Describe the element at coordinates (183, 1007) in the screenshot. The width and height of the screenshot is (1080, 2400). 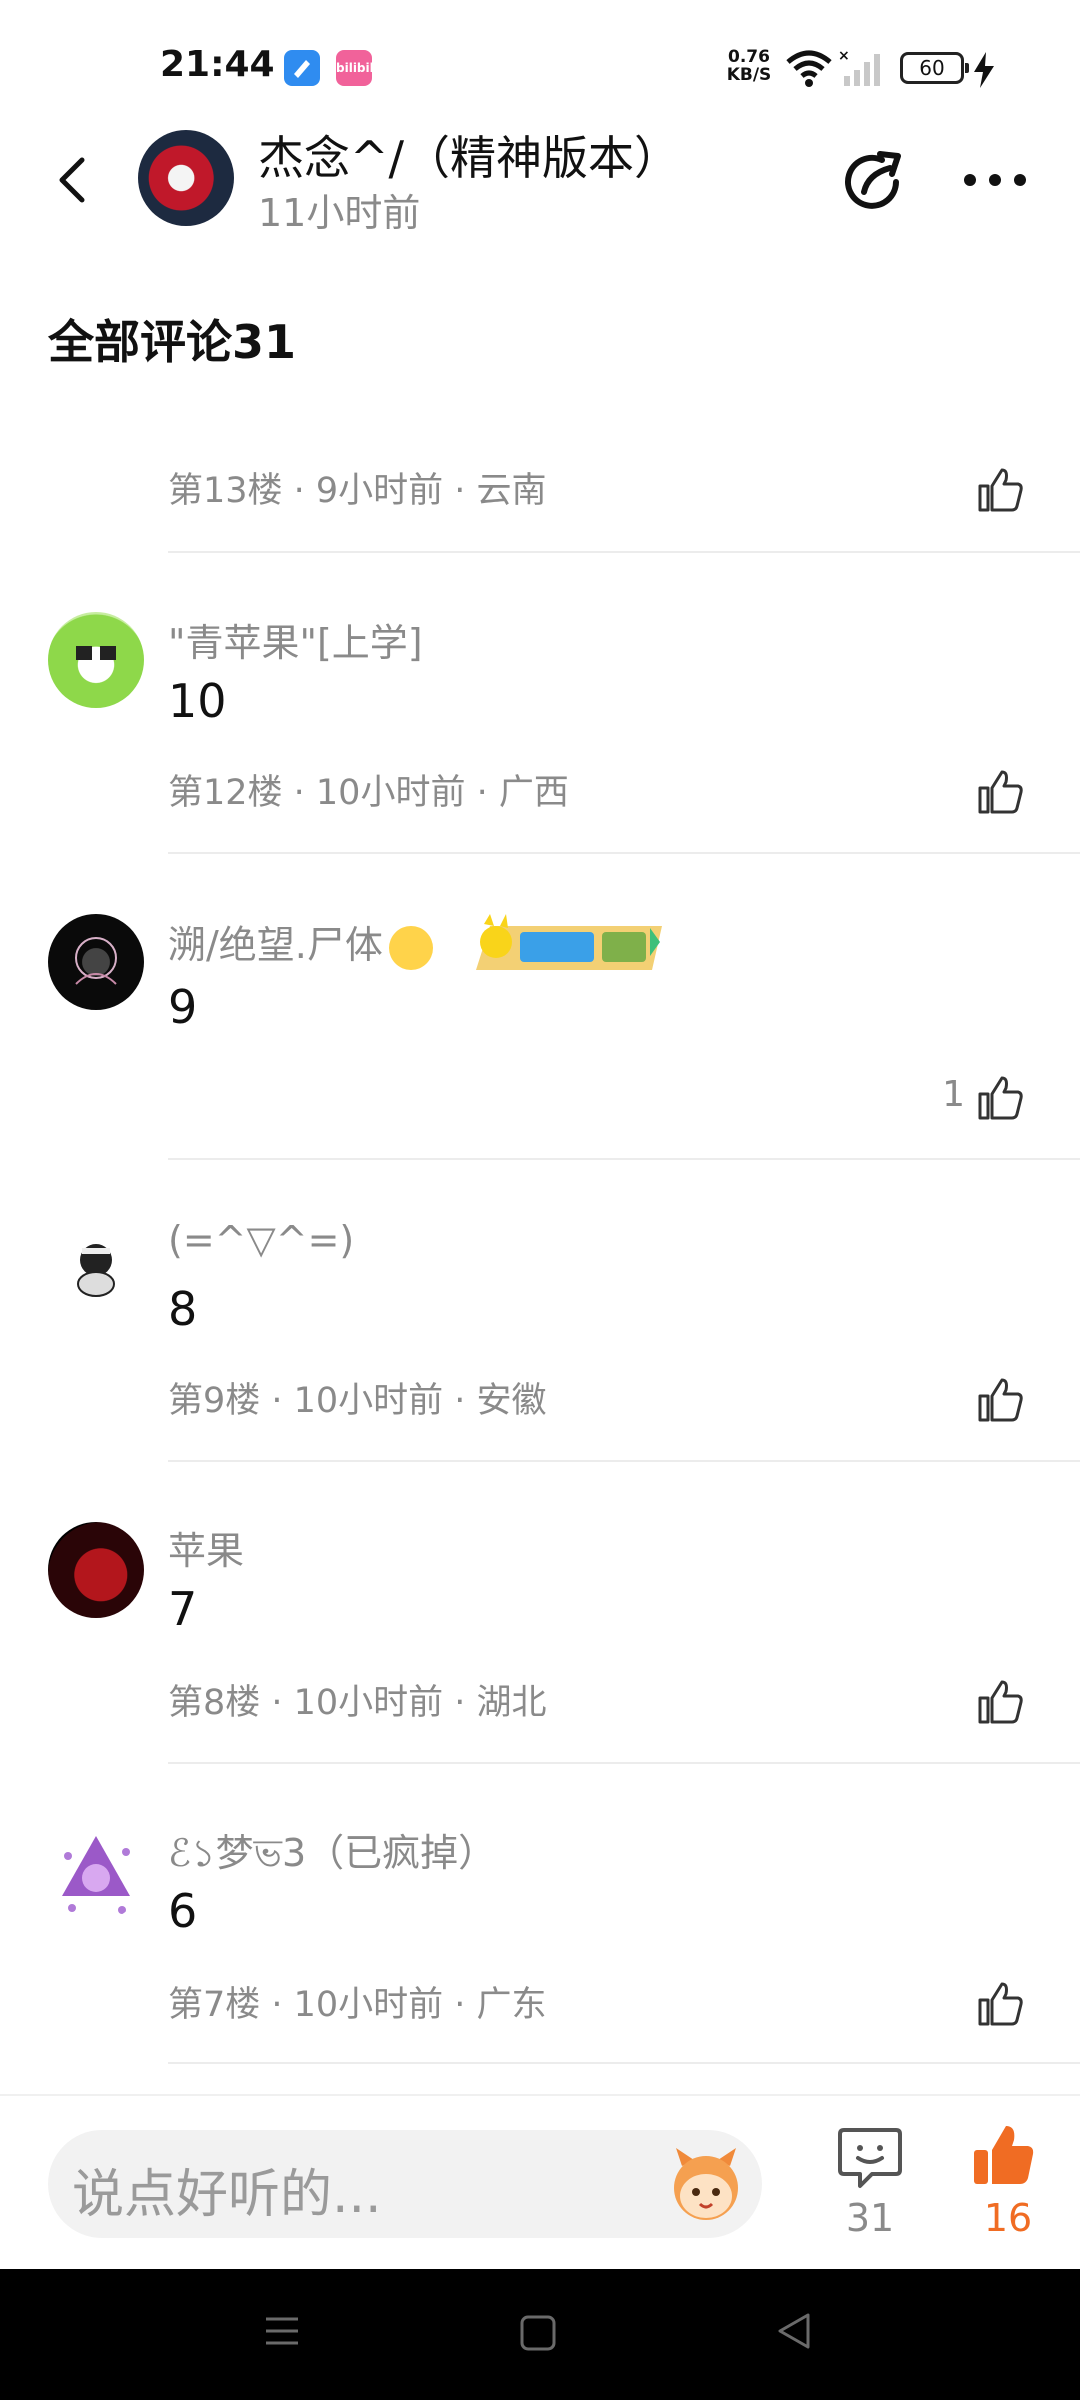
I see `comment-text: 9` at that location.